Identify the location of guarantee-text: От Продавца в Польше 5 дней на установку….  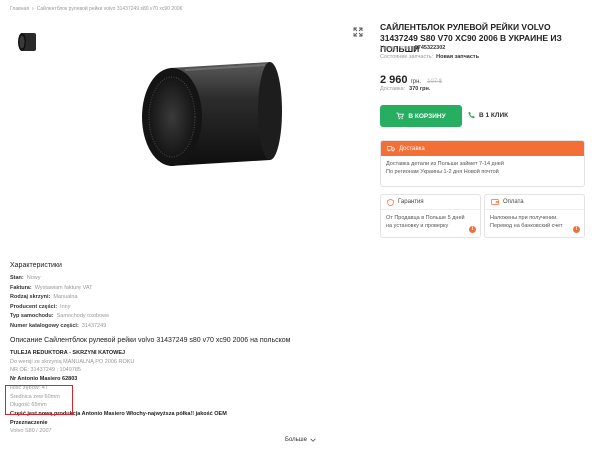
(425, 222).